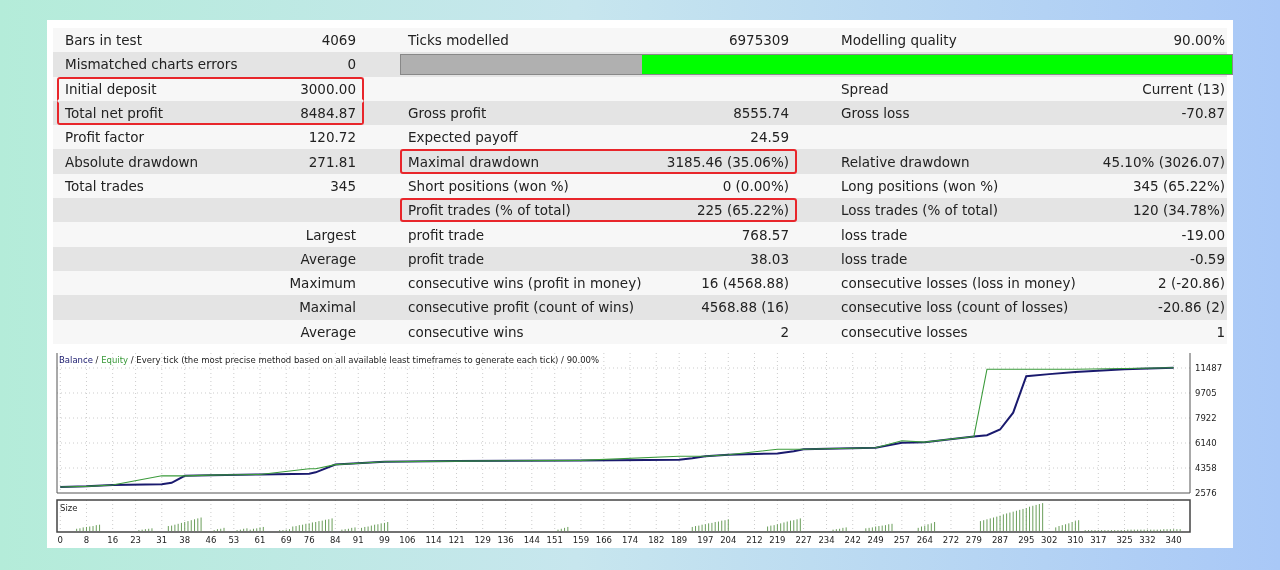 This screenshot has height=570, width=1280. What do you see at coordinates (758, 40) in the screenshot?
I see `stat-value: 6975309` at bounding box center [758, 40].